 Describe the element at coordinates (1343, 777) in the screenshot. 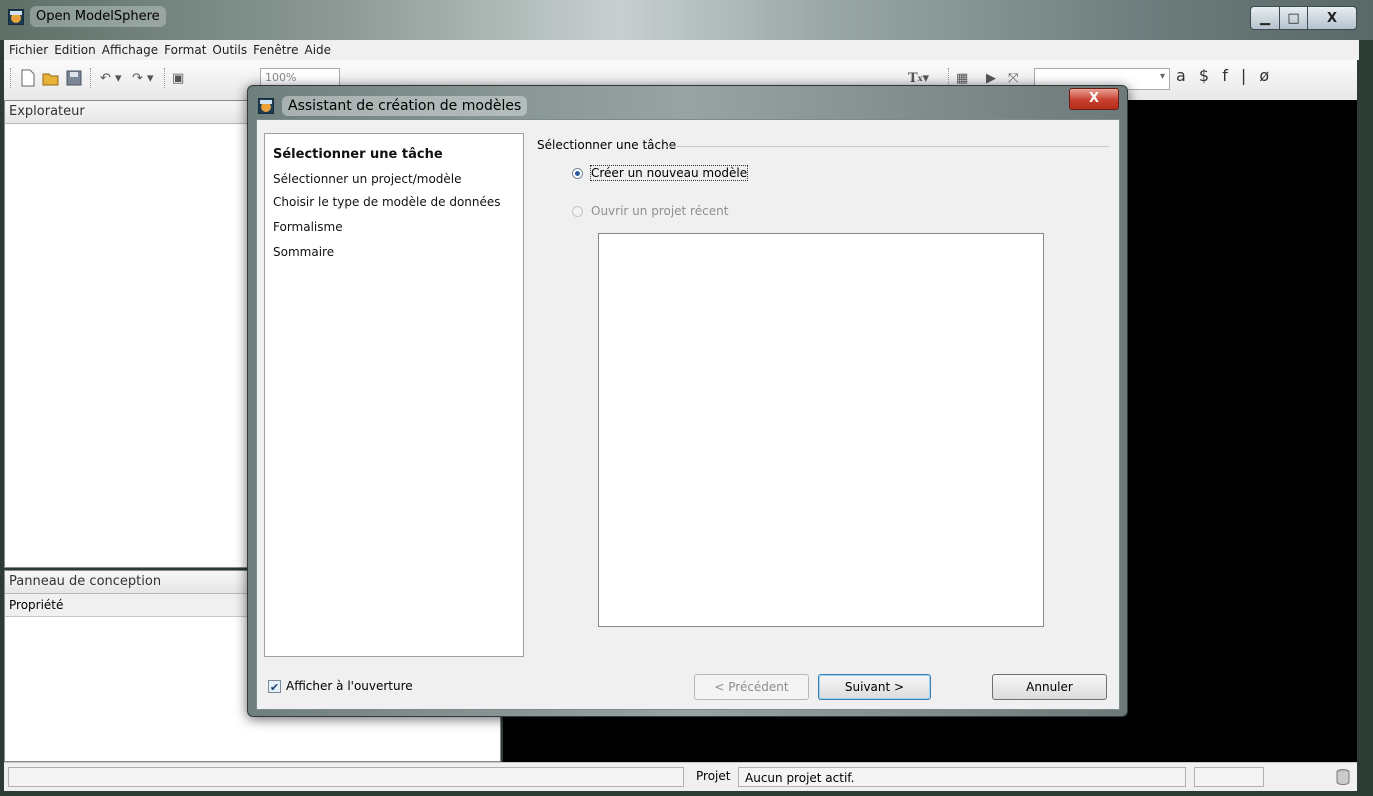

I see `database-icon` at that location.